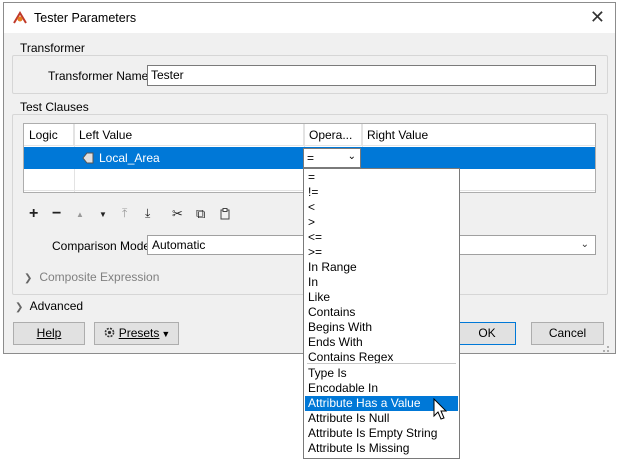  Describe the element at coordinates (381, 177) in the screenshot. I see `operator-option: =` at that location.